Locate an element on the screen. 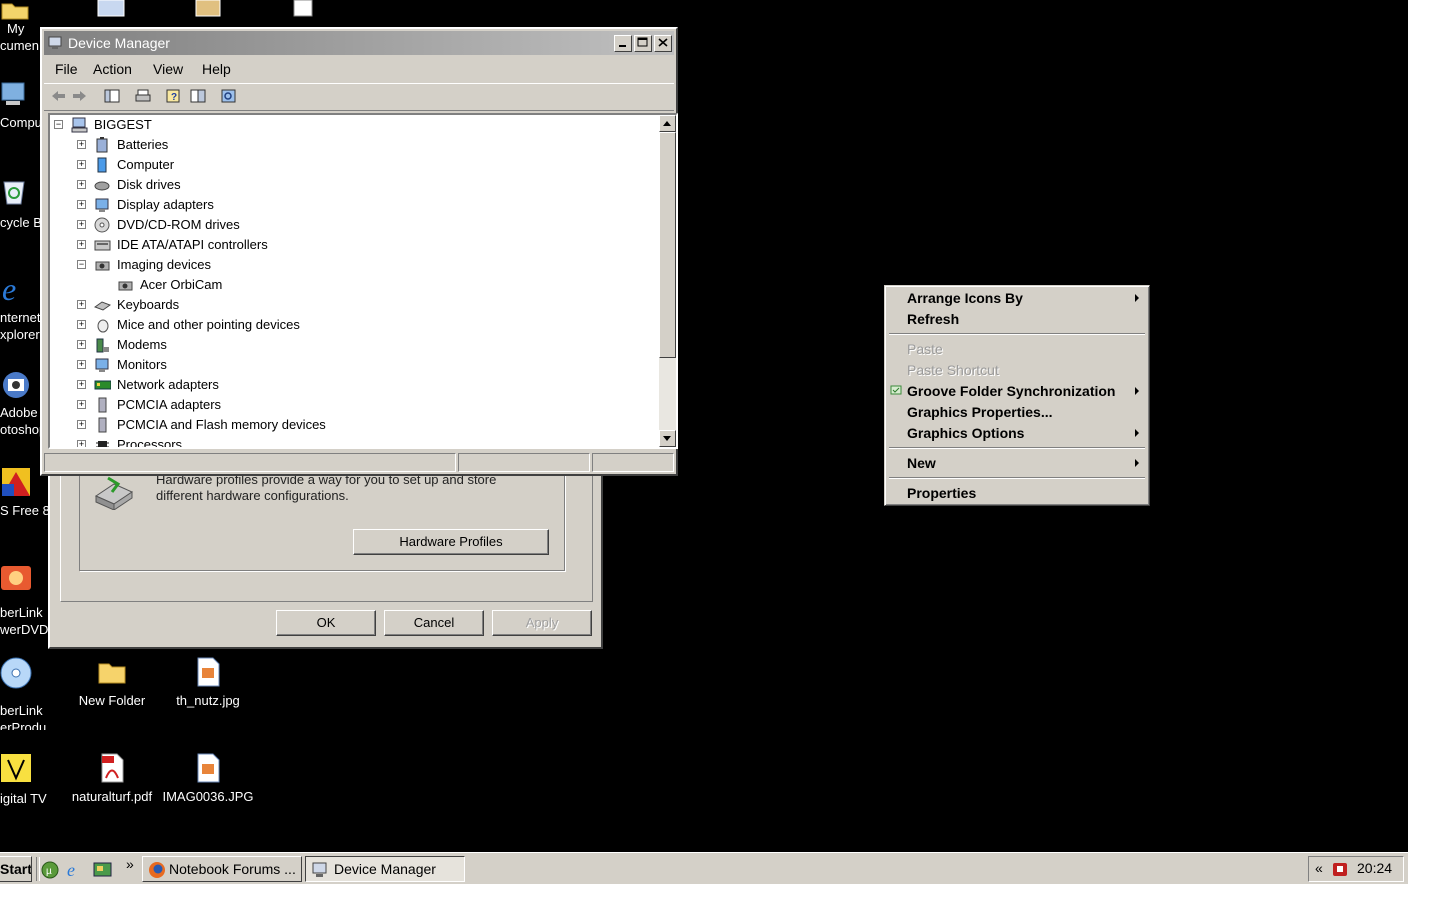 The image size is (1440, 914). menu-item-groove-folder-synchronization: Groove Folder Synchronization is located at coordinates (1027, 391).